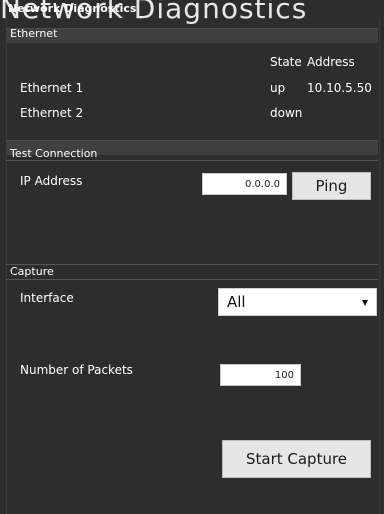 Image resolution: width=384 pixels, height=514 pixels. What do you see at coordinates (365, 303) in the screenshot?
I see `chevron-down-icon` at bounding box center [365, 303].